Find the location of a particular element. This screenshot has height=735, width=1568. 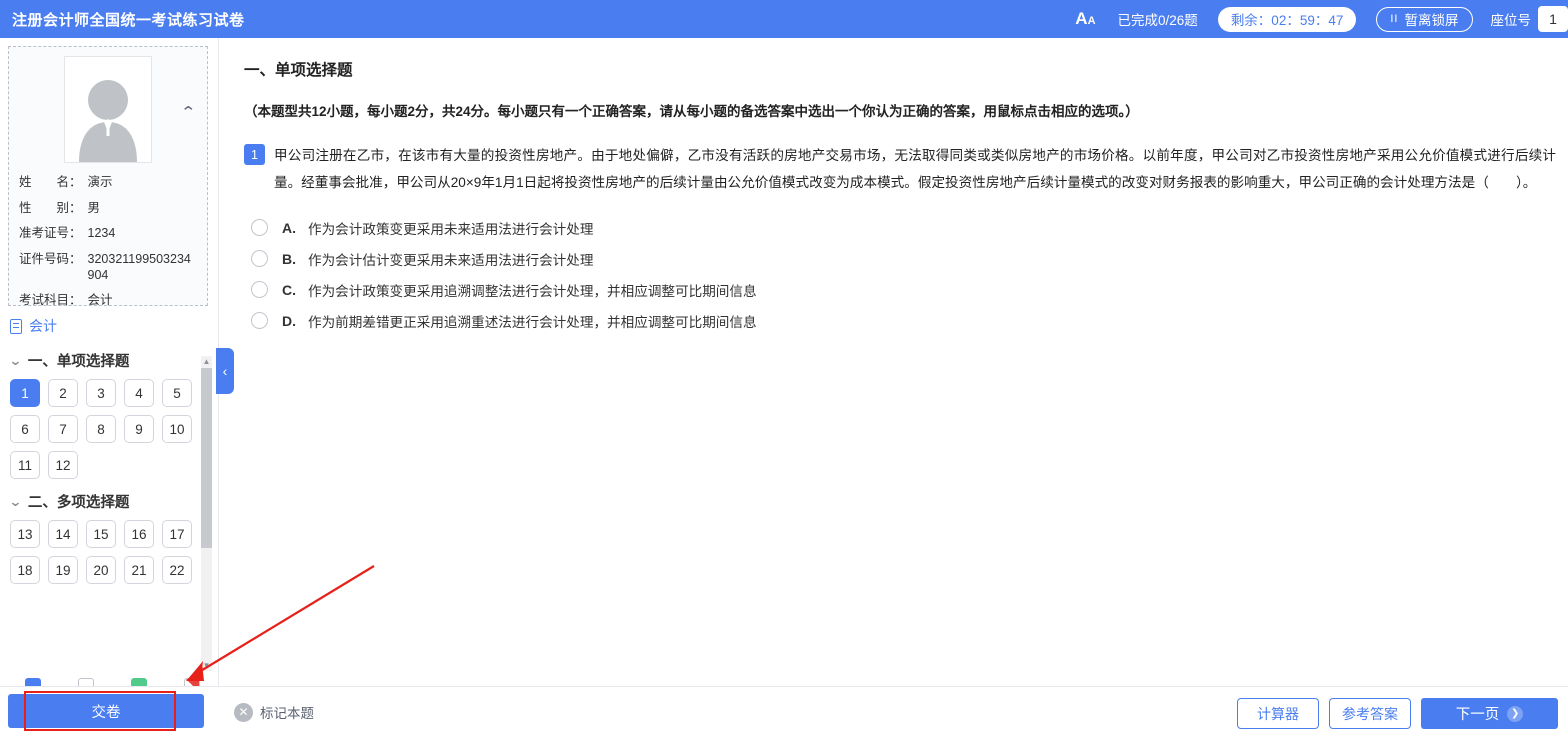

question-button: 18 is located at coordinates (25, 570).